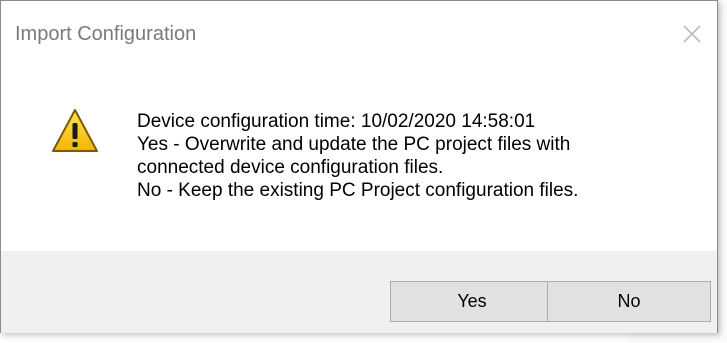 The height and width of the screenshot is (343, 727). What do you see at coordinates (106, 34) in the screenshot?
I see `dialog-title: Import Configuration` at bounding box center [106, 34].